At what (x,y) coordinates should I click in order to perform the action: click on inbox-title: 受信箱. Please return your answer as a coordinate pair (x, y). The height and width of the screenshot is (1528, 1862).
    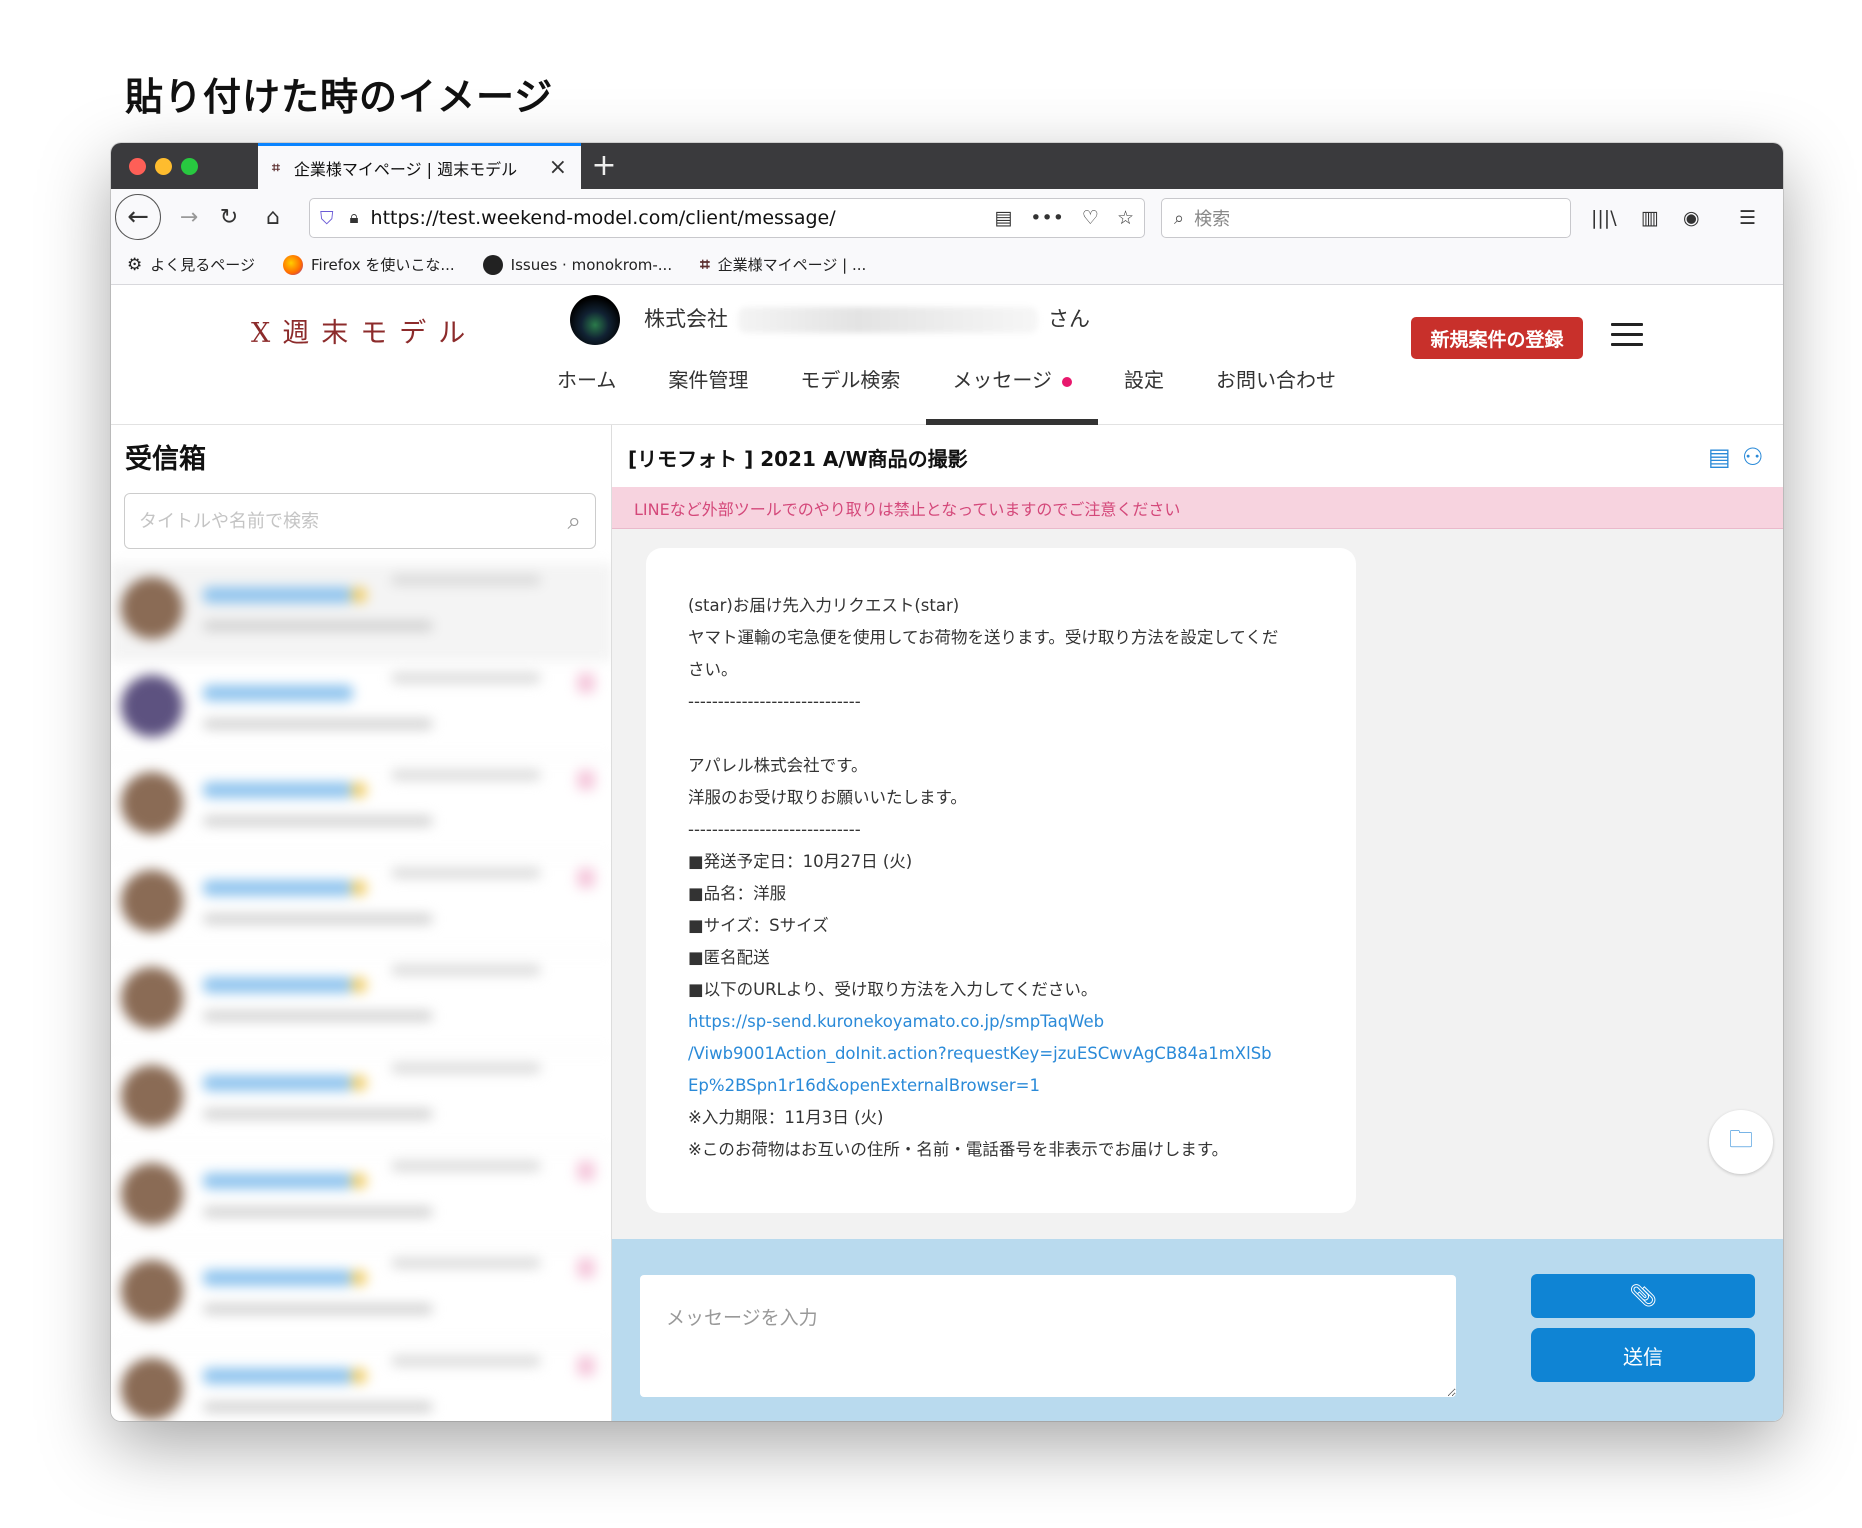
    Looking at the image, I should click on (165, 459).